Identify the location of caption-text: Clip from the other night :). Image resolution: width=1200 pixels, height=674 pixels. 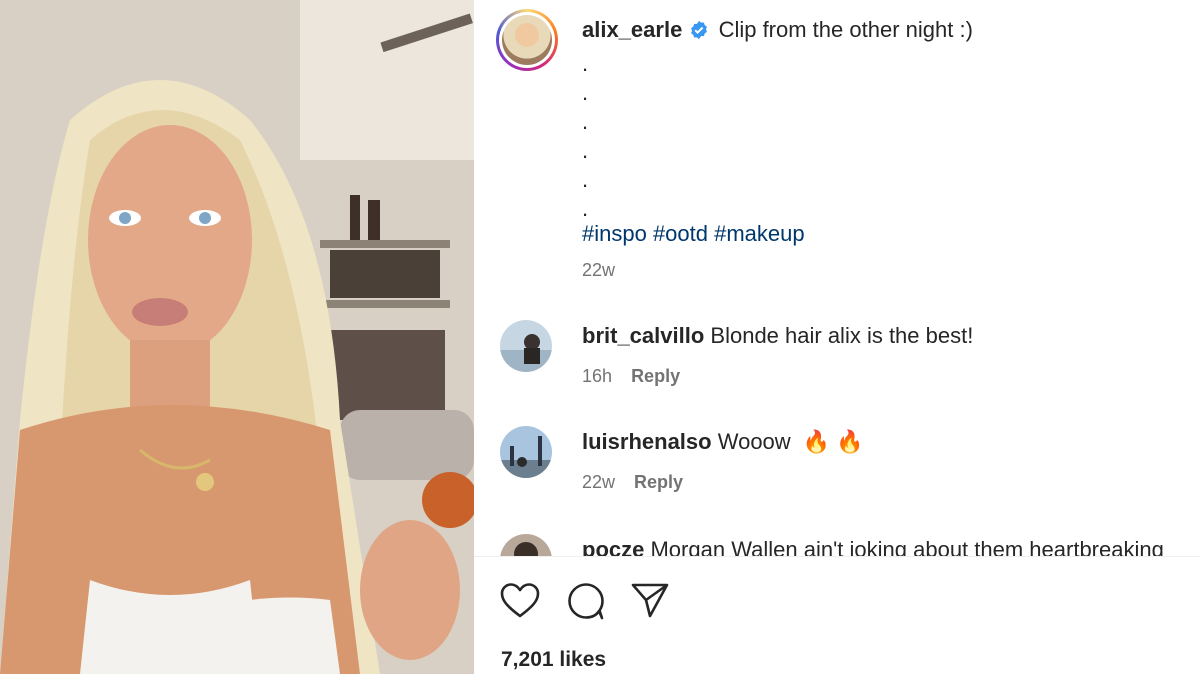
(845, 29).